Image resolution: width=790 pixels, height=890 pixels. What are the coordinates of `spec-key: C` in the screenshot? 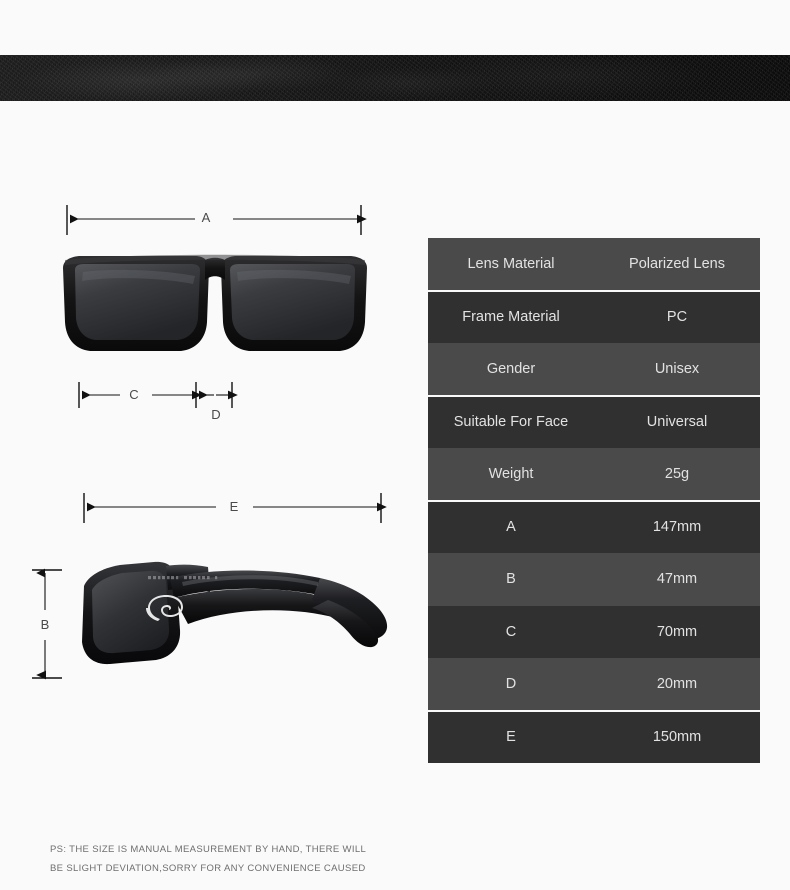 It's located at (511, 631).